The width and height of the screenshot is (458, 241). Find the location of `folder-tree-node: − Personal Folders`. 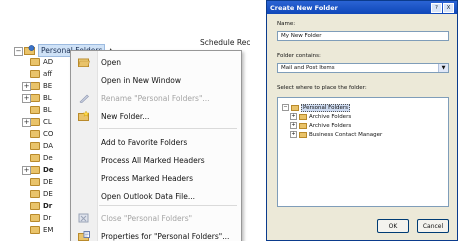

folder-tree-node: − Personal Folders is located at coordinates (316, 107).